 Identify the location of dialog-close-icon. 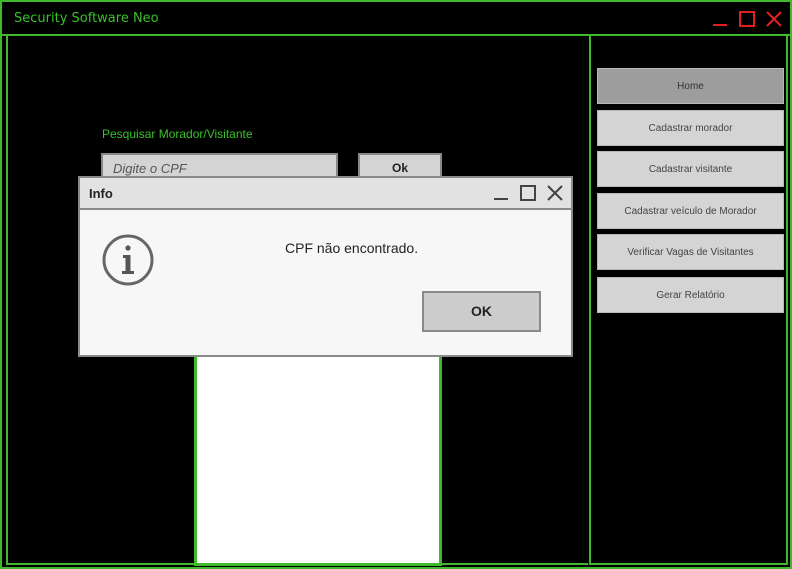
(555, 193).